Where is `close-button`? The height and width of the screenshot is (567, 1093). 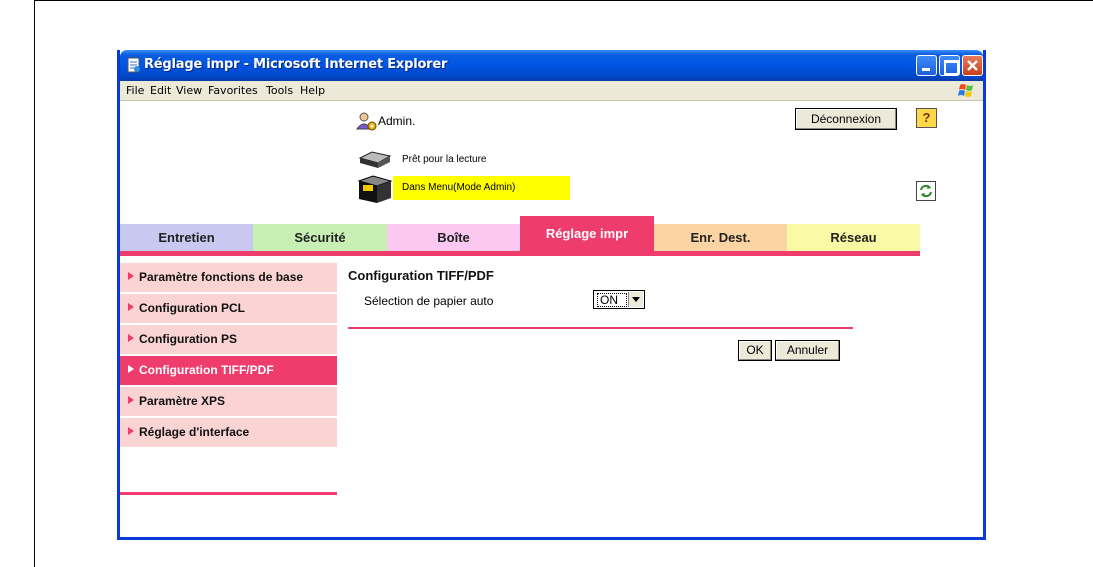
close-button is located at coordinates (972, 65).